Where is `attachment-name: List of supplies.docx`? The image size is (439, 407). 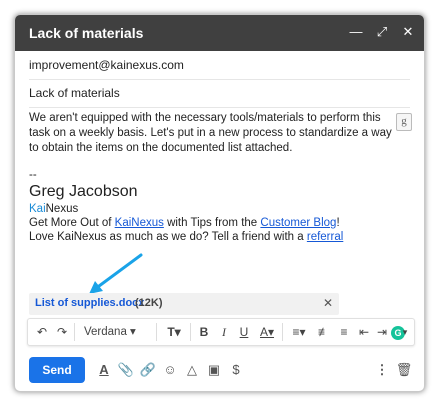
attachment-name: List of supplies.docx is located at coordinates (89, 303).